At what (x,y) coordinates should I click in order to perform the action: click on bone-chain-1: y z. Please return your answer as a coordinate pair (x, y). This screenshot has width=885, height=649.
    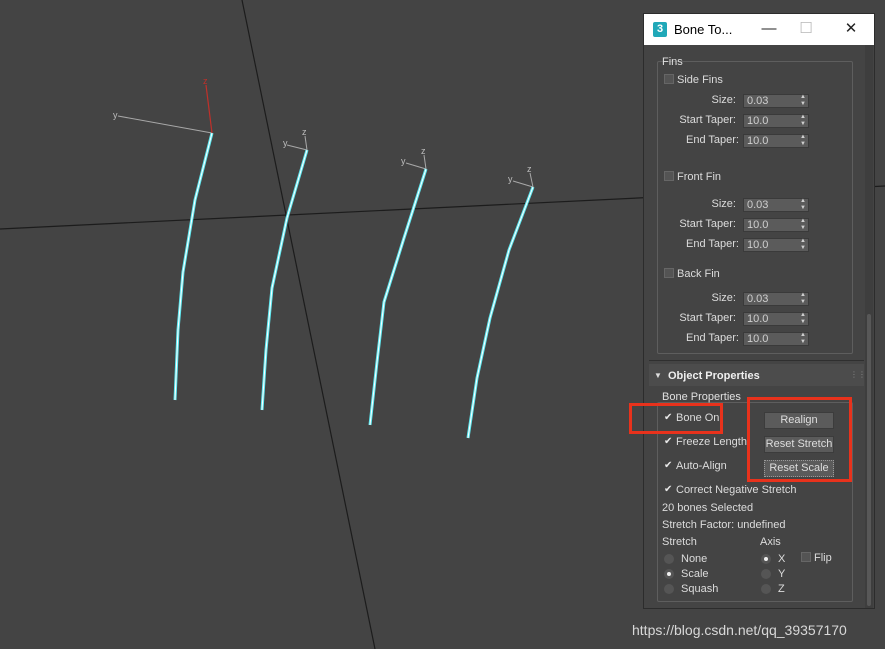
    Looking at the image, I should click on (163, 238).